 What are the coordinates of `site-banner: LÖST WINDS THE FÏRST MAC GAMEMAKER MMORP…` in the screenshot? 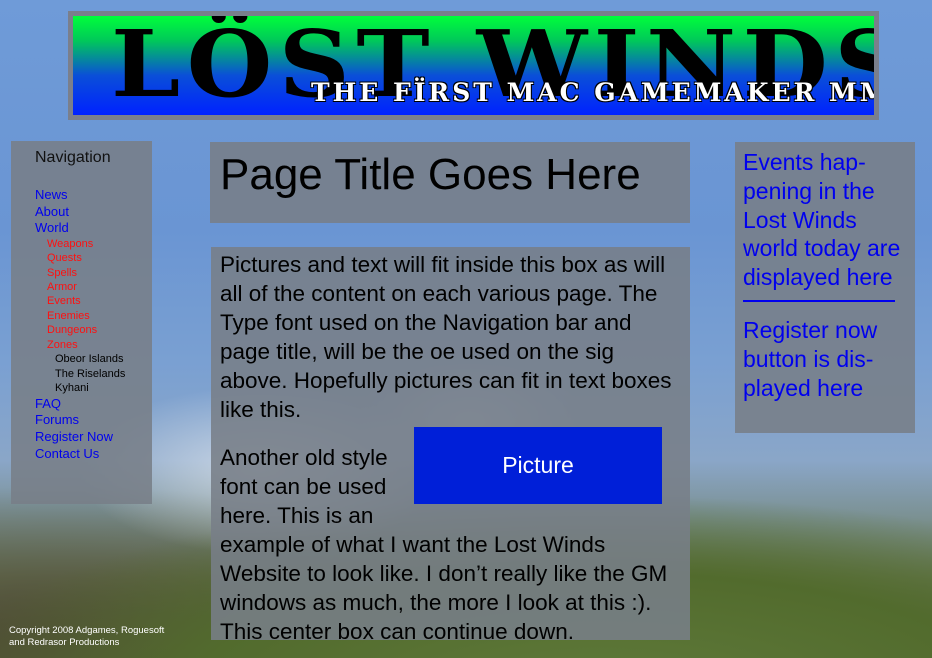 It's located at (473, 65).